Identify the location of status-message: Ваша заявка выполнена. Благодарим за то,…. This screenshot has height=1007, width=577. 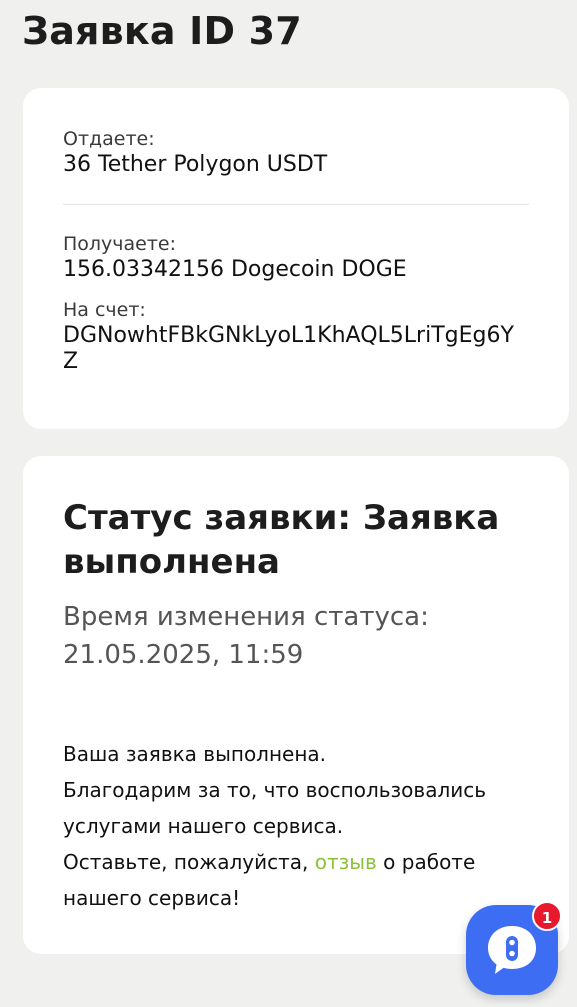
(296, 826).